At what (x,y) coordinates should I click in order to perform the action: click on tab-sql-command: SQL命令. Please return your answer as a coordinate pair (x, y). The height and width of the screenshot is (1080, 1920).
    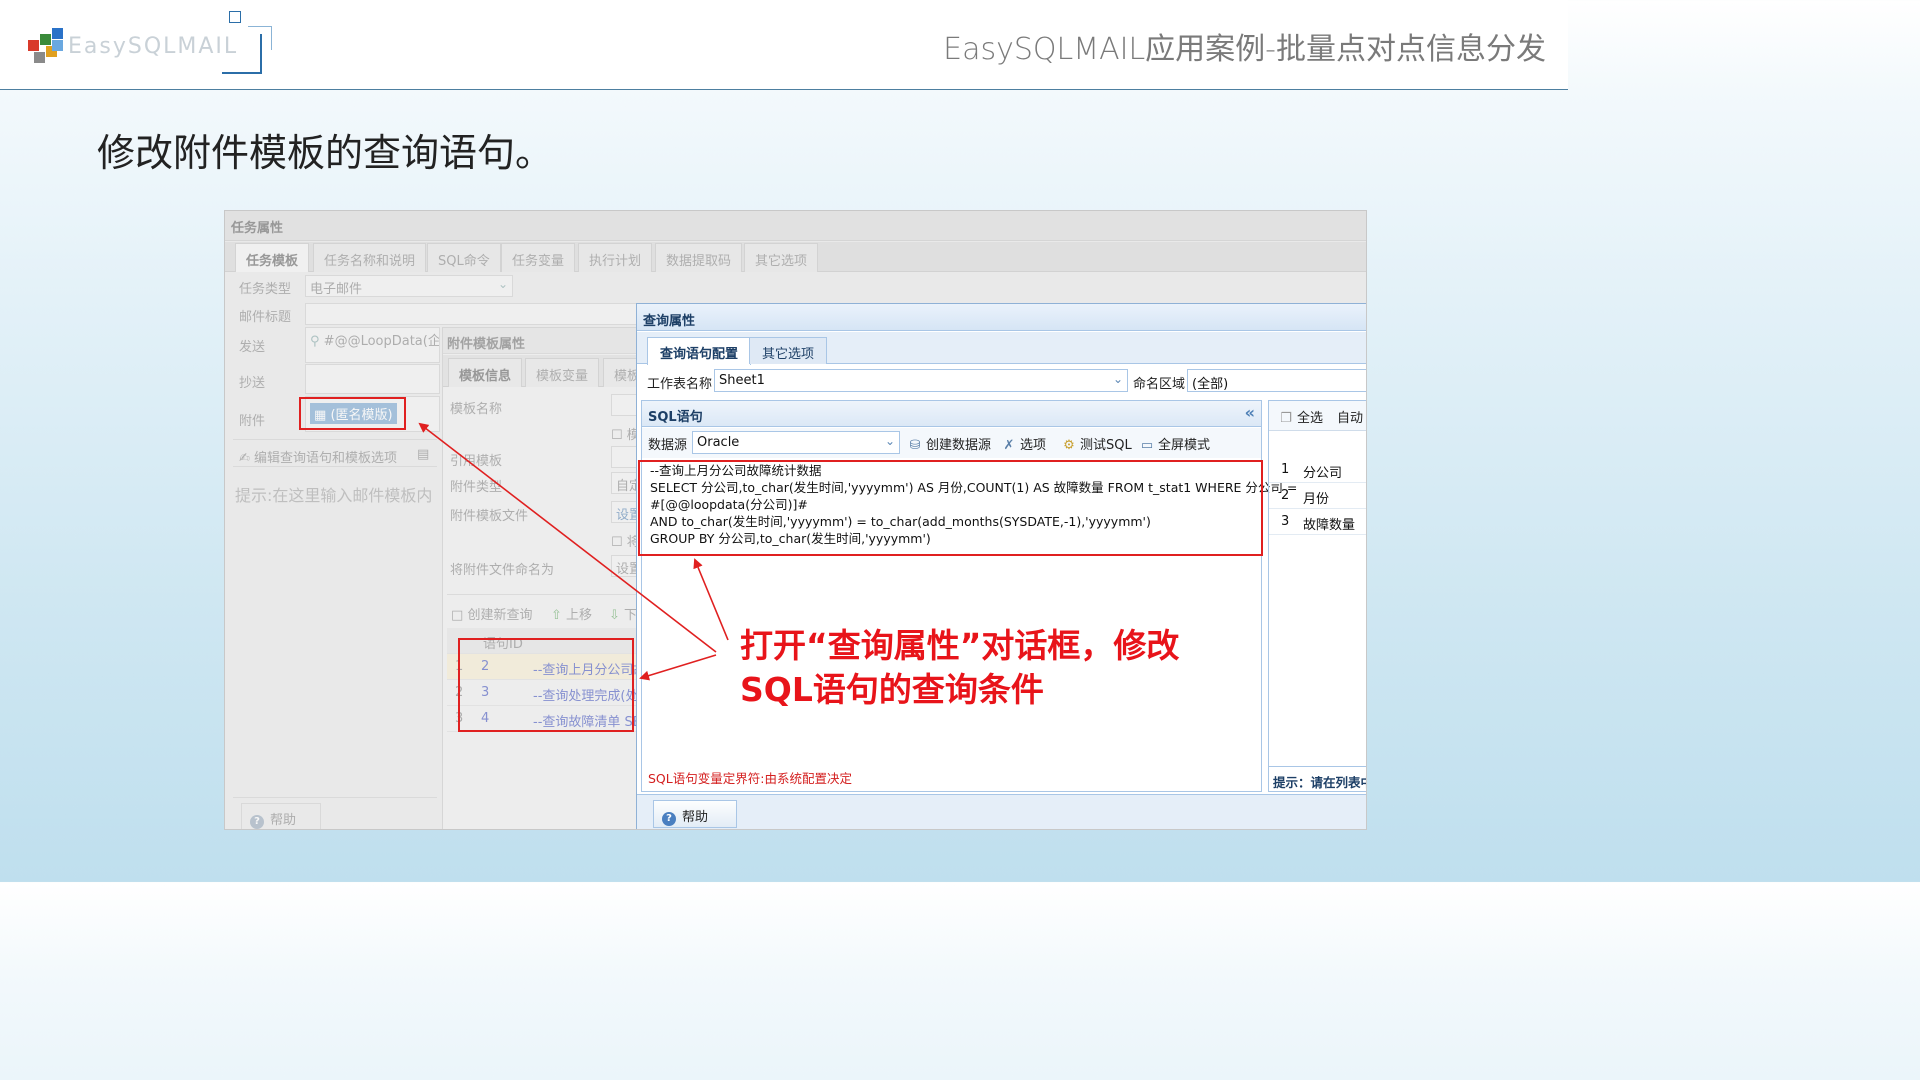
    Looking at the image, I should click on (464, 257).